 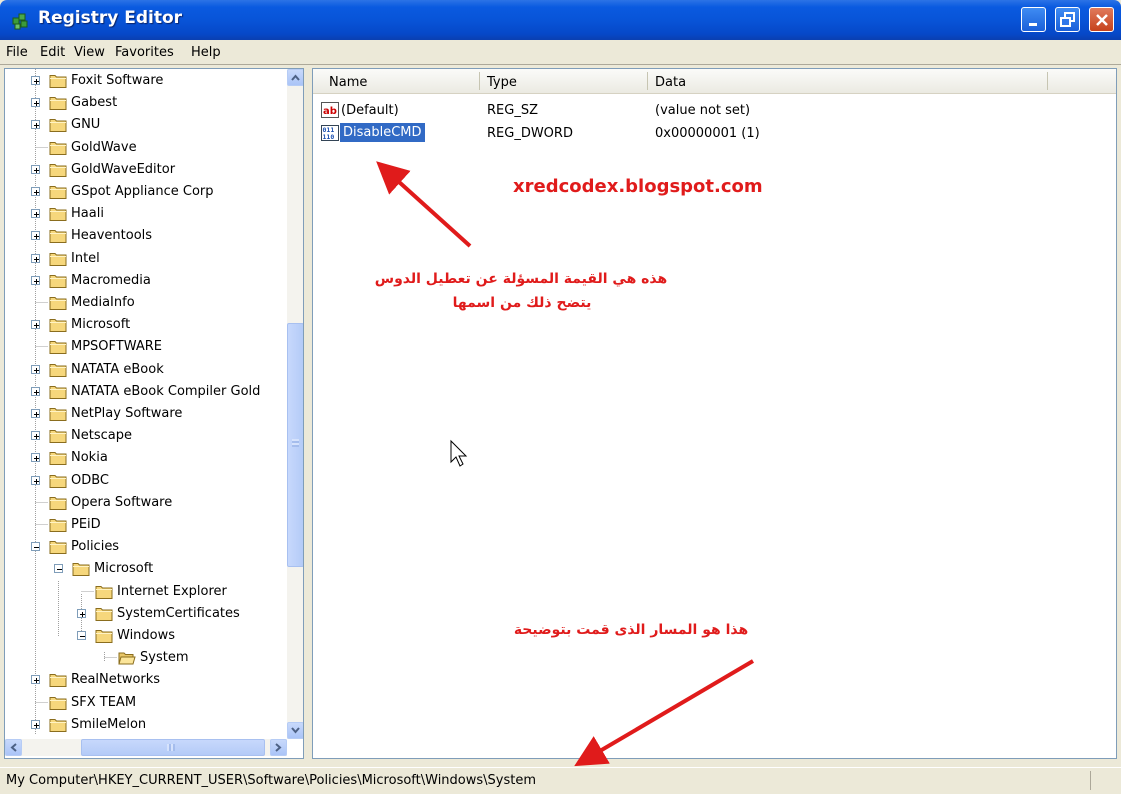 I want to click on minimize-button, so click(x=1033, y=19).